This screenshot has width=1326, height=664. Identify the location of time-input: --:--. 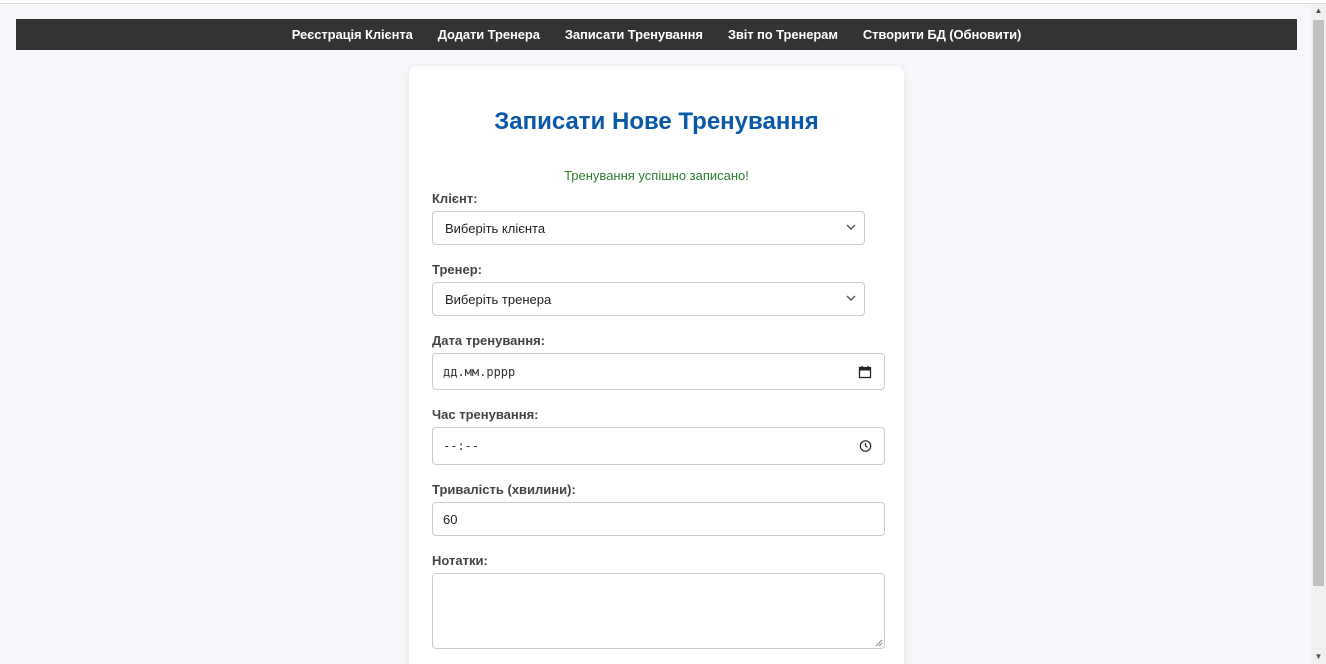
(658, 446).